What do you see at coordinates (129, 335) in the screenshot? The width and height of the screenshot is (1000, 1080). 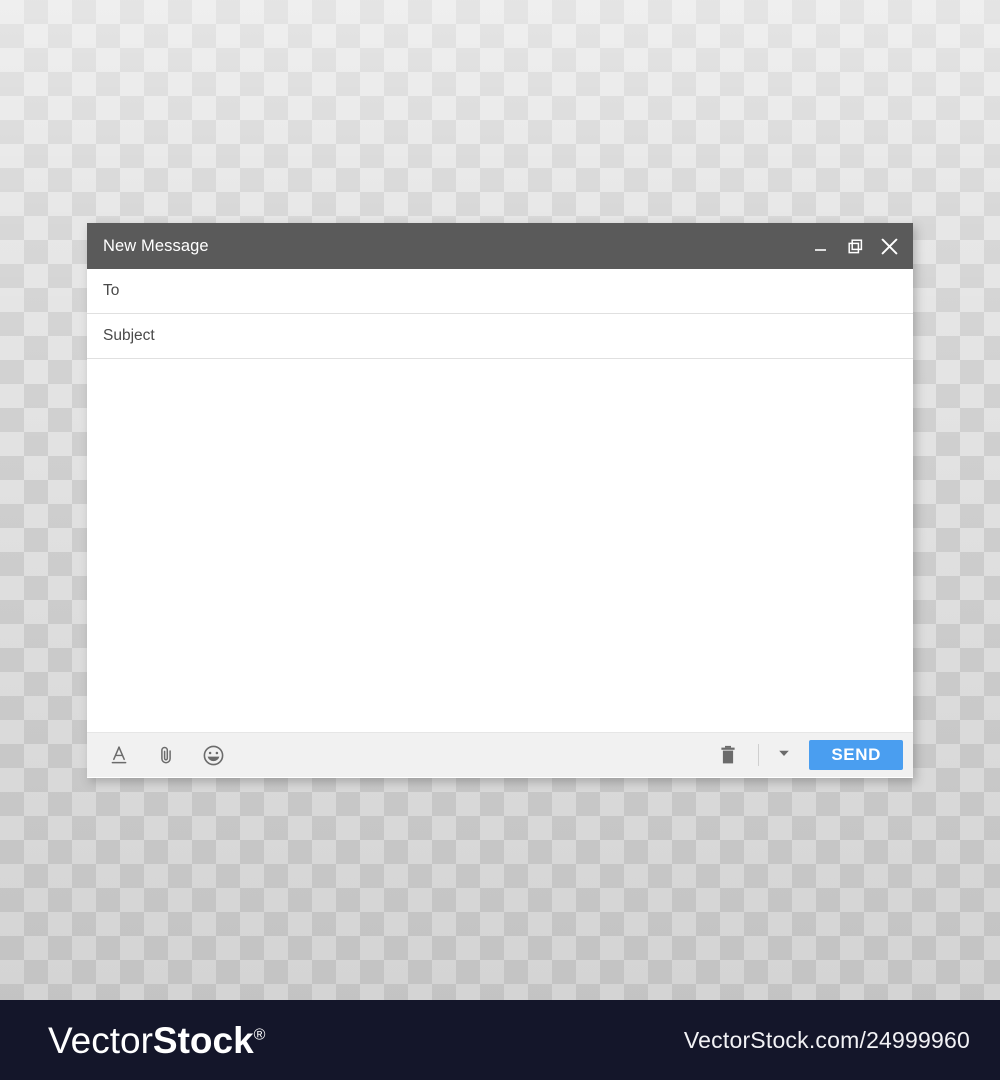 I see `subject-field-label: Subject` at bounding box center [129, 335].